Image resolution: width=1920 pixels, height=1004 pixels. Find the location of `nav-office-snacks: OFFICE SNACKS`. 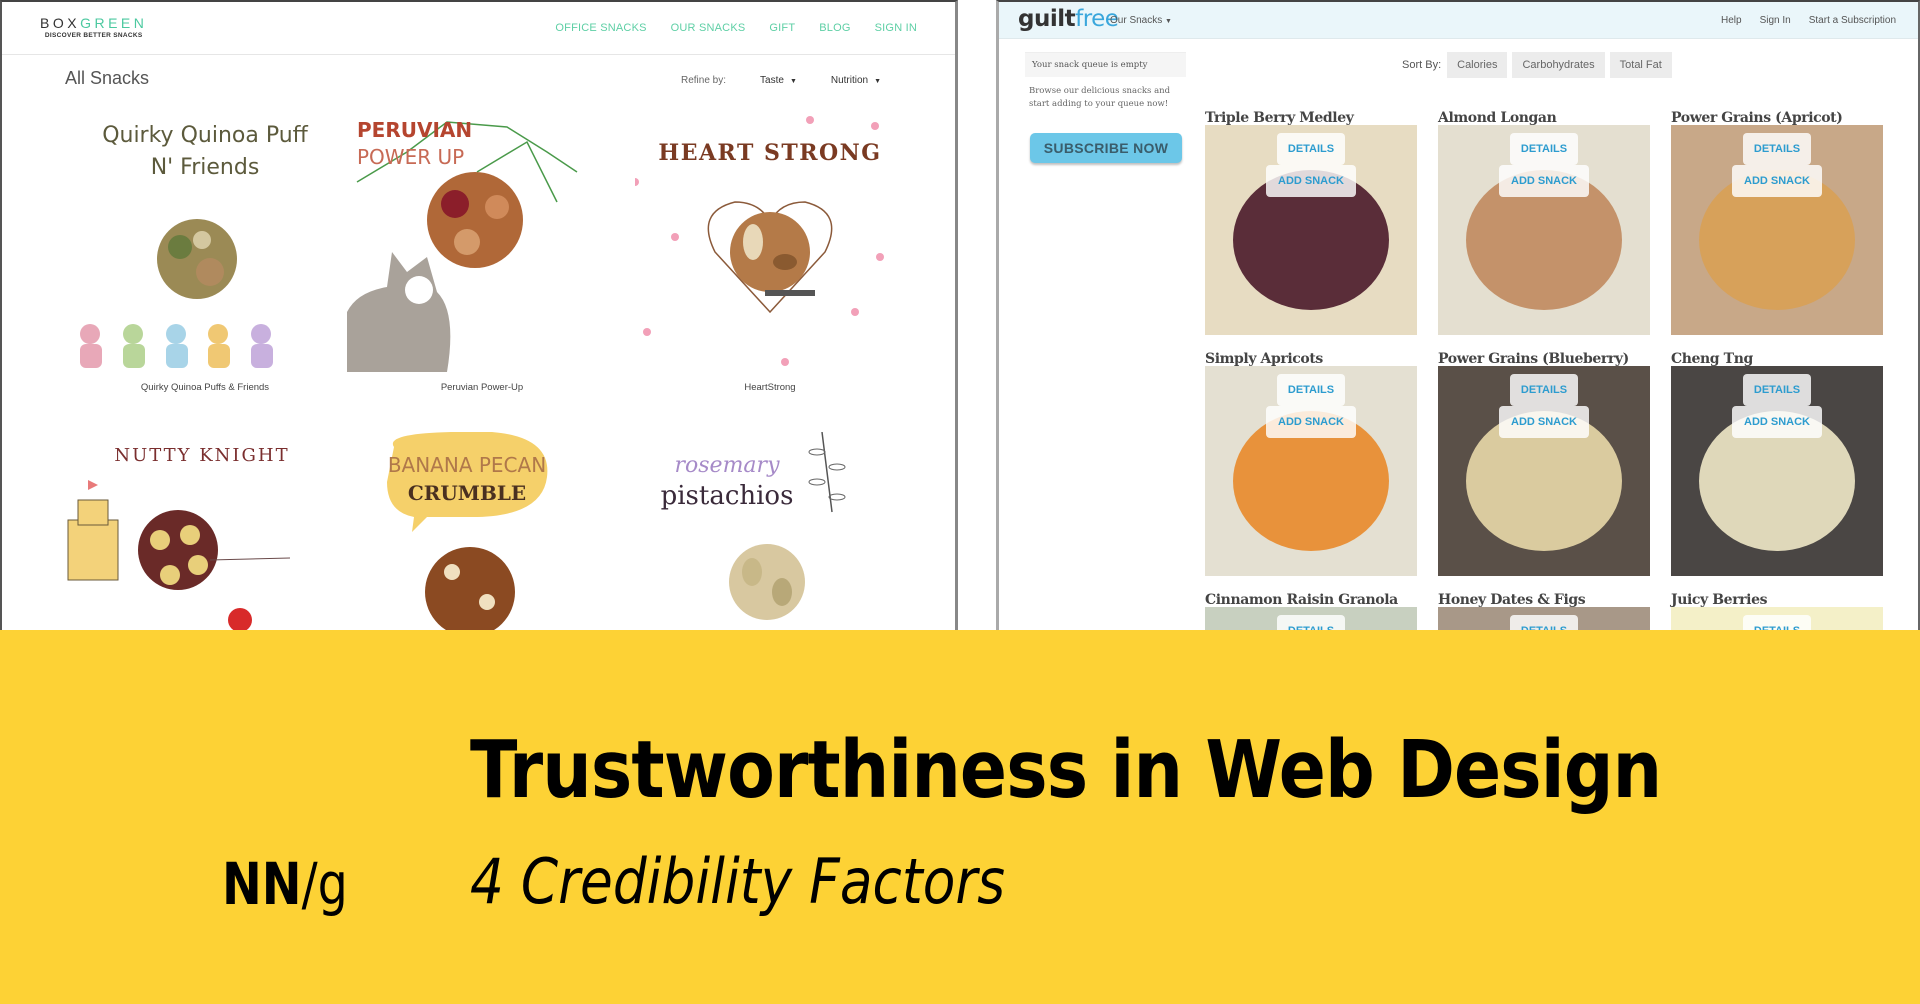

nav-office-snacks: OFFICE SNACKS is located at coordinates (600, 28).